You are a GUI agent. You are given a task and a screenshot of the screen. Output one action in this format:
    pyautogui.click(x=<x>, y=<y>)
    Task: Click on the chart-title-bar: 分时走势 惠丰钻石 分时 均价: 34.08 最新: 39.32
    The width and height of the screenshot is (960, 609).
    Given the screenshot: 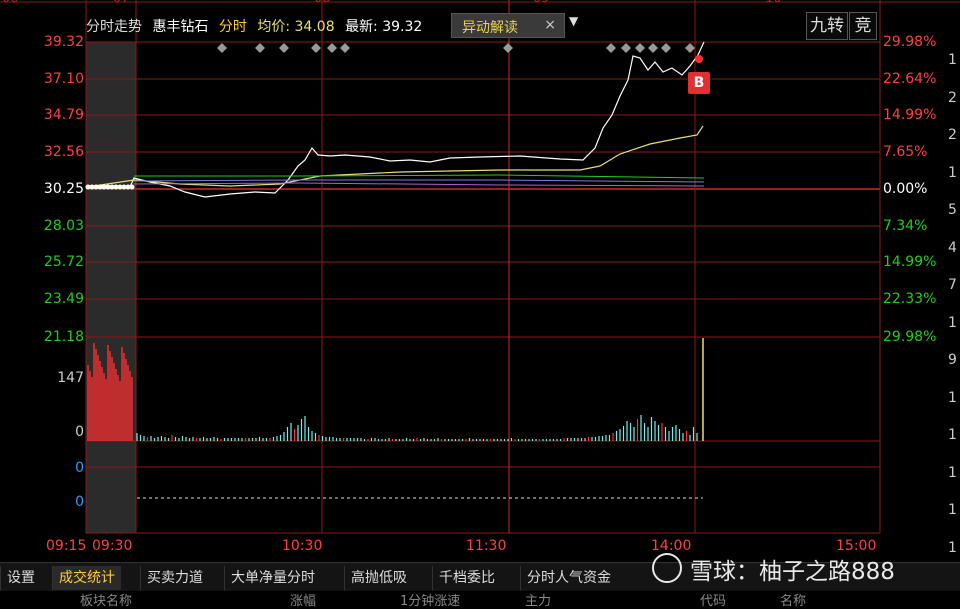 What is the action you would take?
    pyautogui.click(x=257, y=27)
    